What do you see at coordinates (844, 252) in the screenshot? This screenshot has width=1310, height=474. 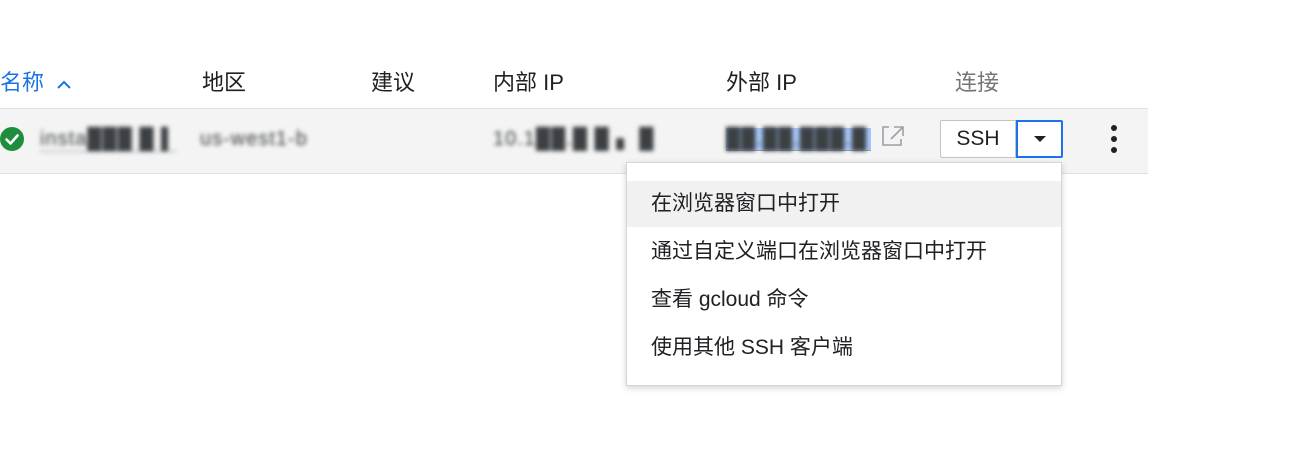 I see `menu-item-open-custom-port: 通过自定义端口在浏览器窗口中打开` at bounding box center [844, 252].